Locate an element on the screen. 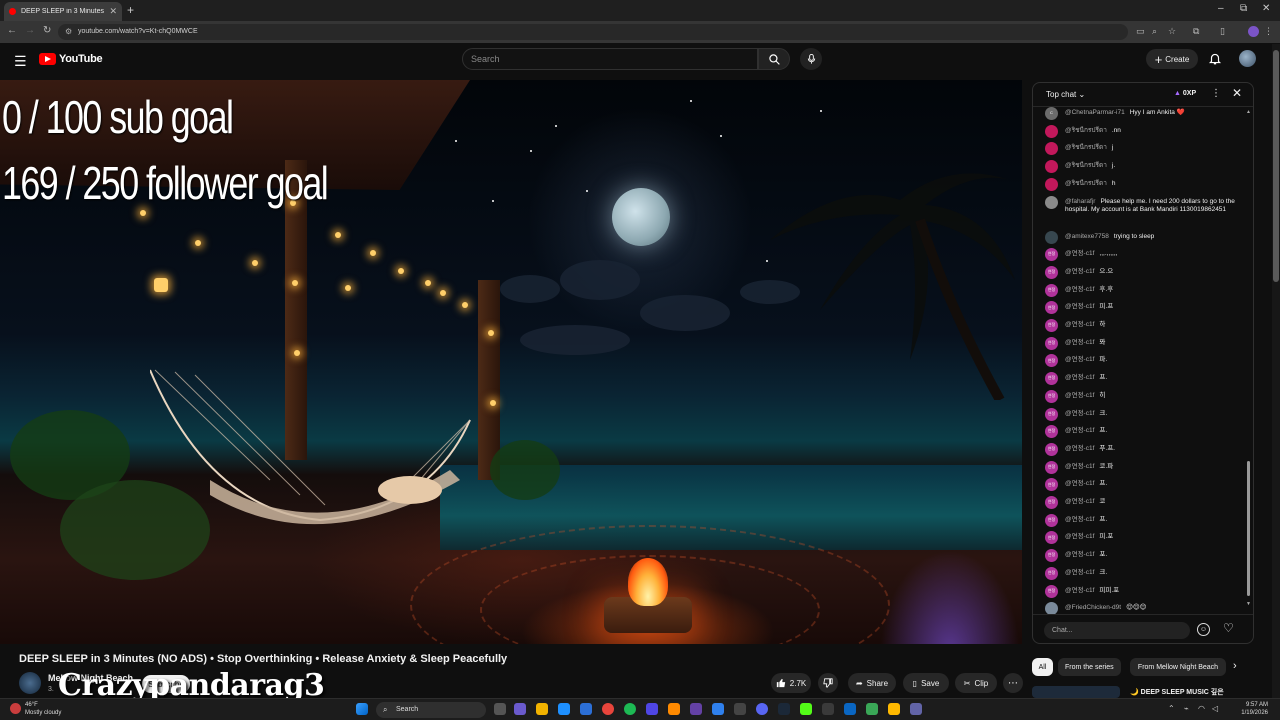  scroll-down-icon: ▼ is located at coordinates (1248, 604).